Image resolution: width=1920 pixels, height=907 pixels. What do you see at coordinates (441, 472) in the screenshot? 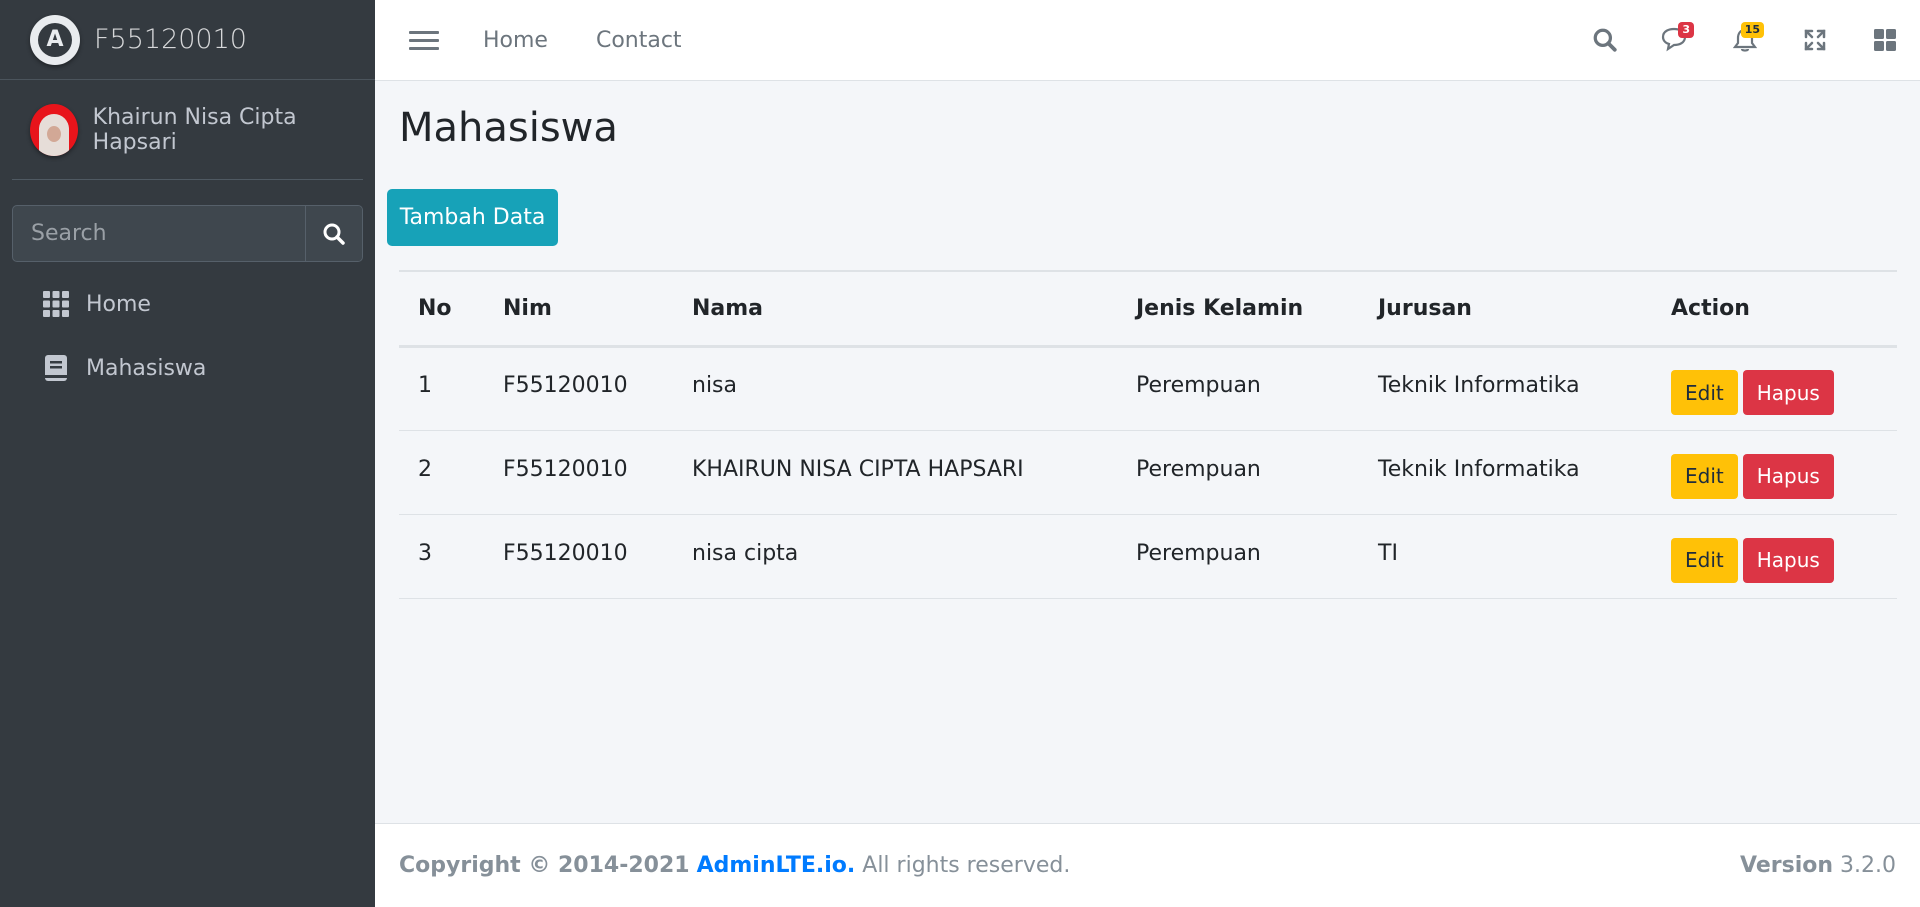
I see `cell-no: 2` at bounding box center [441, 472].